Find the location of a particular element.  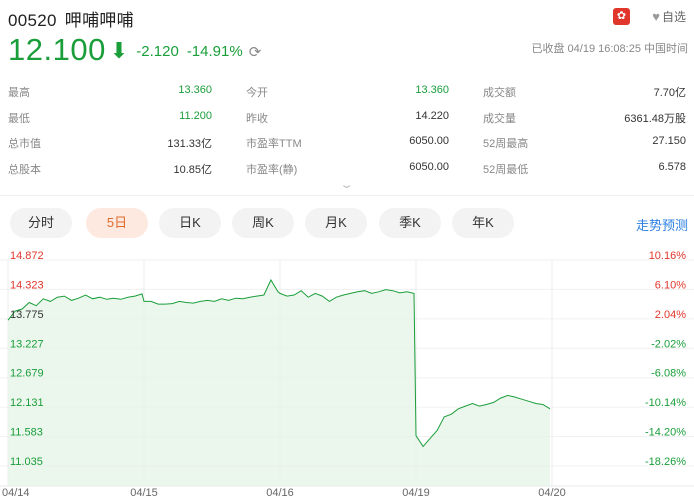

pct-tick-label: -10.14% is located at coordinates (665, 403).